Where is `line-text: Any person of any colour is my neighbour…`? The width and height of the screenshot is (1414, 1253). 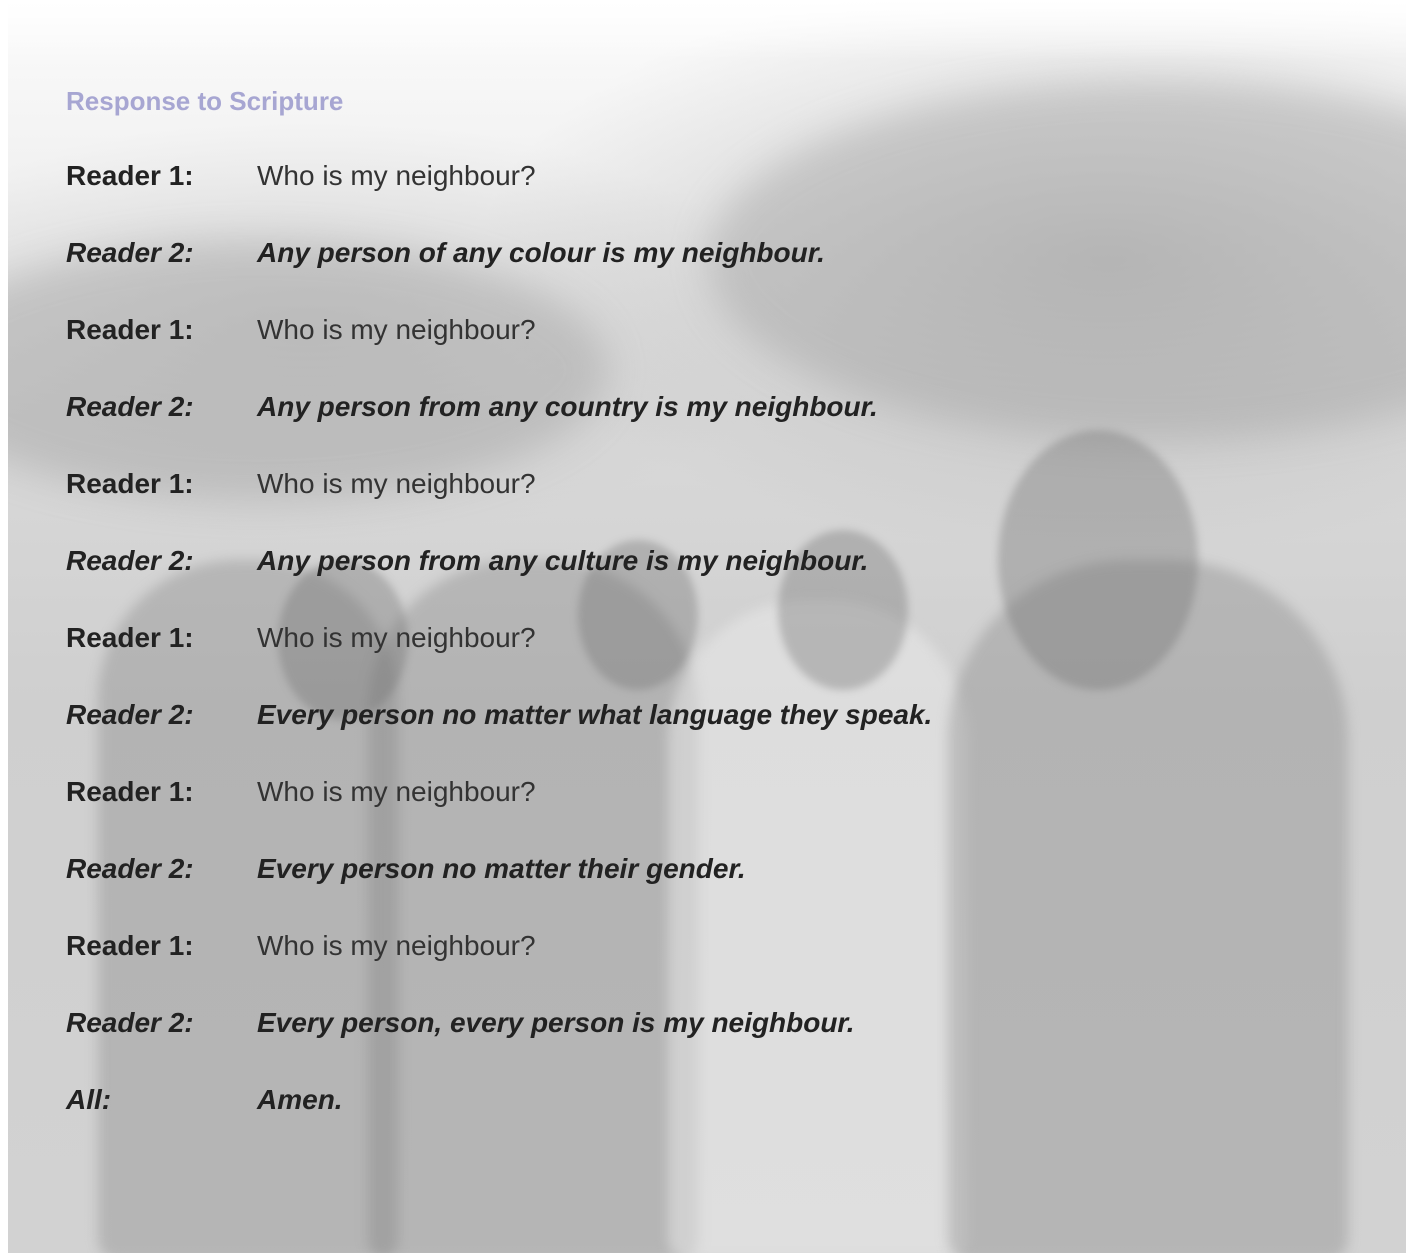
line-text: Any person of any colour is my neighbour… is located at coordinates (541, 252).